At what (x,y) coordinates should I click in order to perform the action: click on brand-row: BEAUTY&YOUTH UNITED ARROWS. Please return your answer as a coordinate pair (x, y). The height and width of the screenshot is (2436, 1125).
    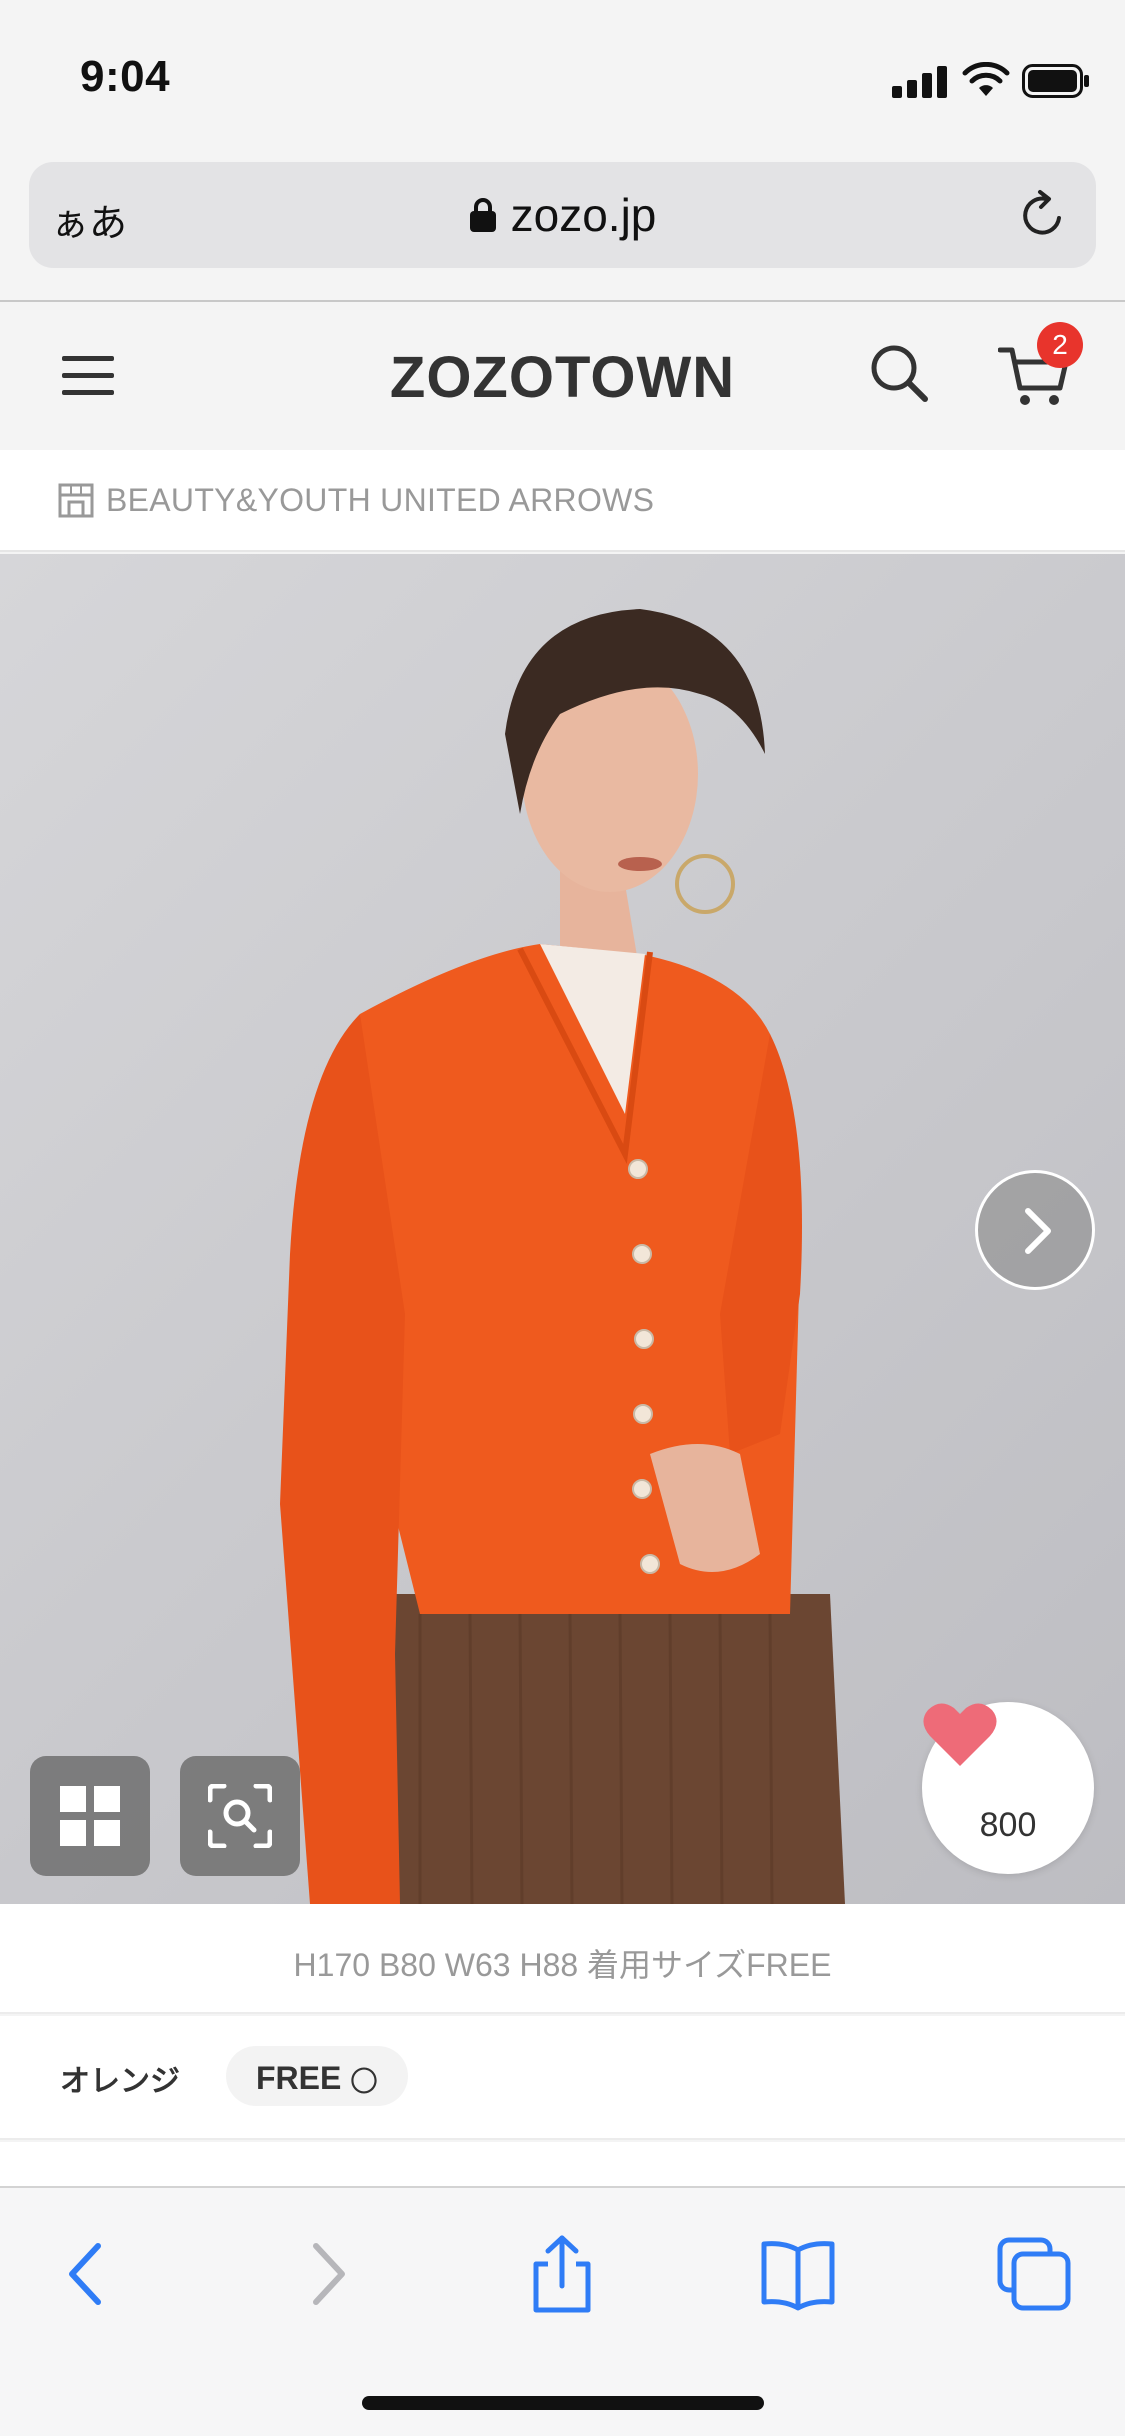
    Looking at the image, I should click on (562, 501).